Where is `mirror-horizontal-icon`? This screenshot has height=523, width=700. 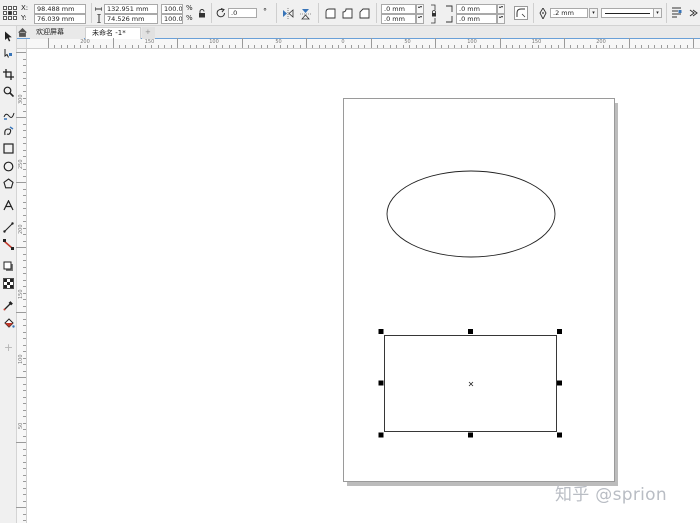
mirror-horizontal-icon is located at coordinates (288, 13).